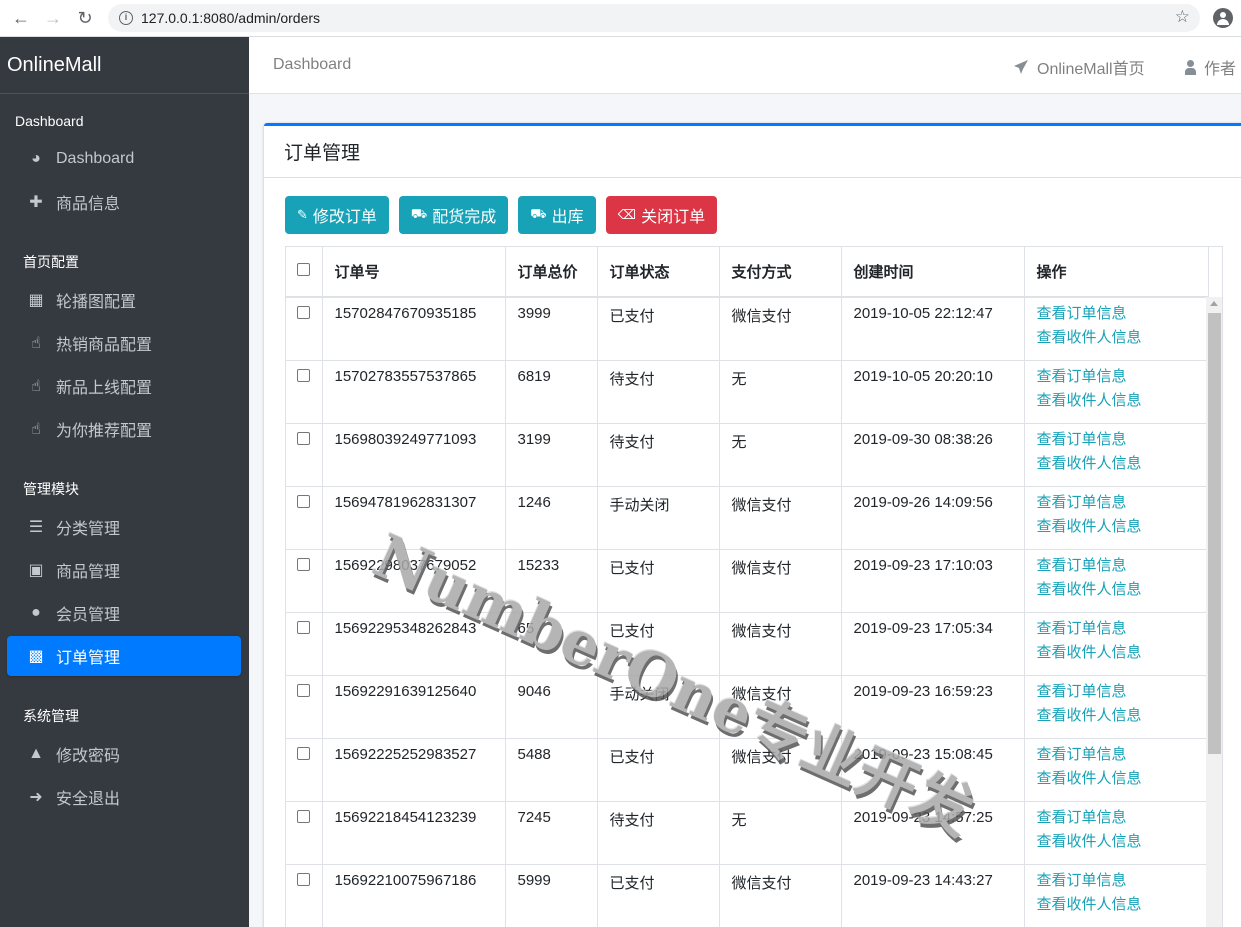 The image size is (1241, 927). I want to click on scroll-up-arrow-icon, so click(1214, 303).